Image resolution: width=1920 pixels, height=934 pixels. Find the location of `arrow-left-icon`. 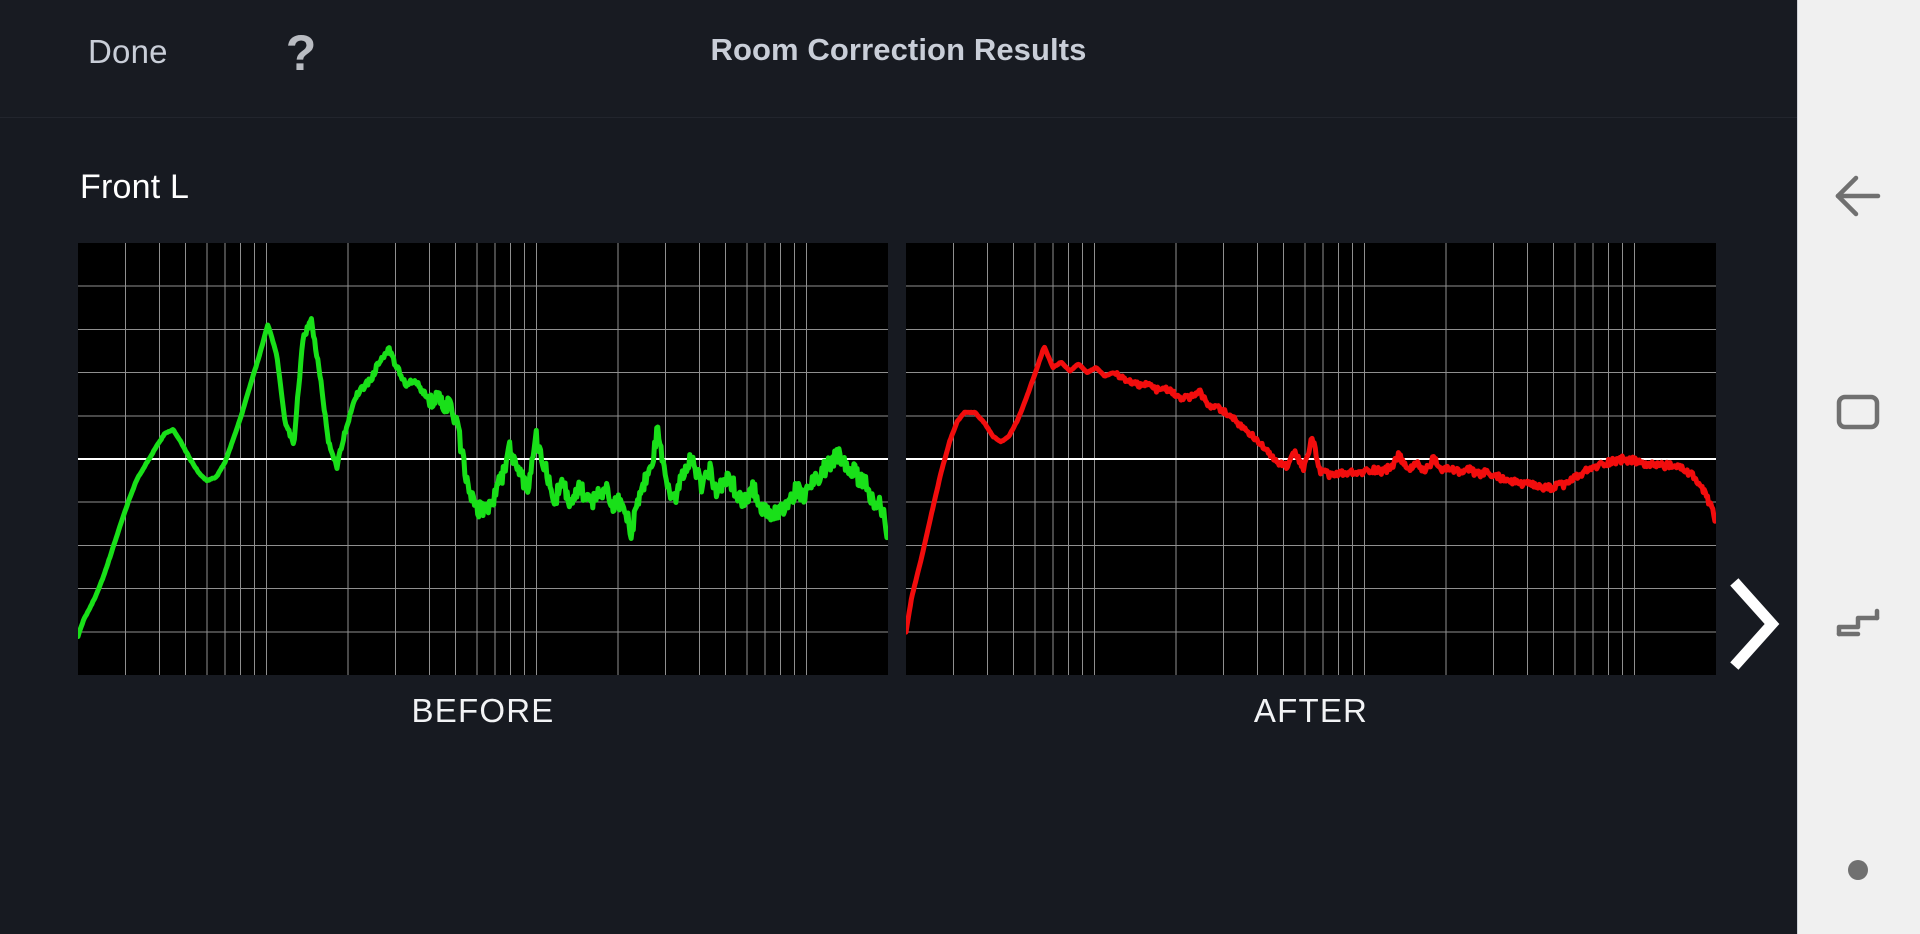

arrow-left-icon is located at coordinates (1858, 196).